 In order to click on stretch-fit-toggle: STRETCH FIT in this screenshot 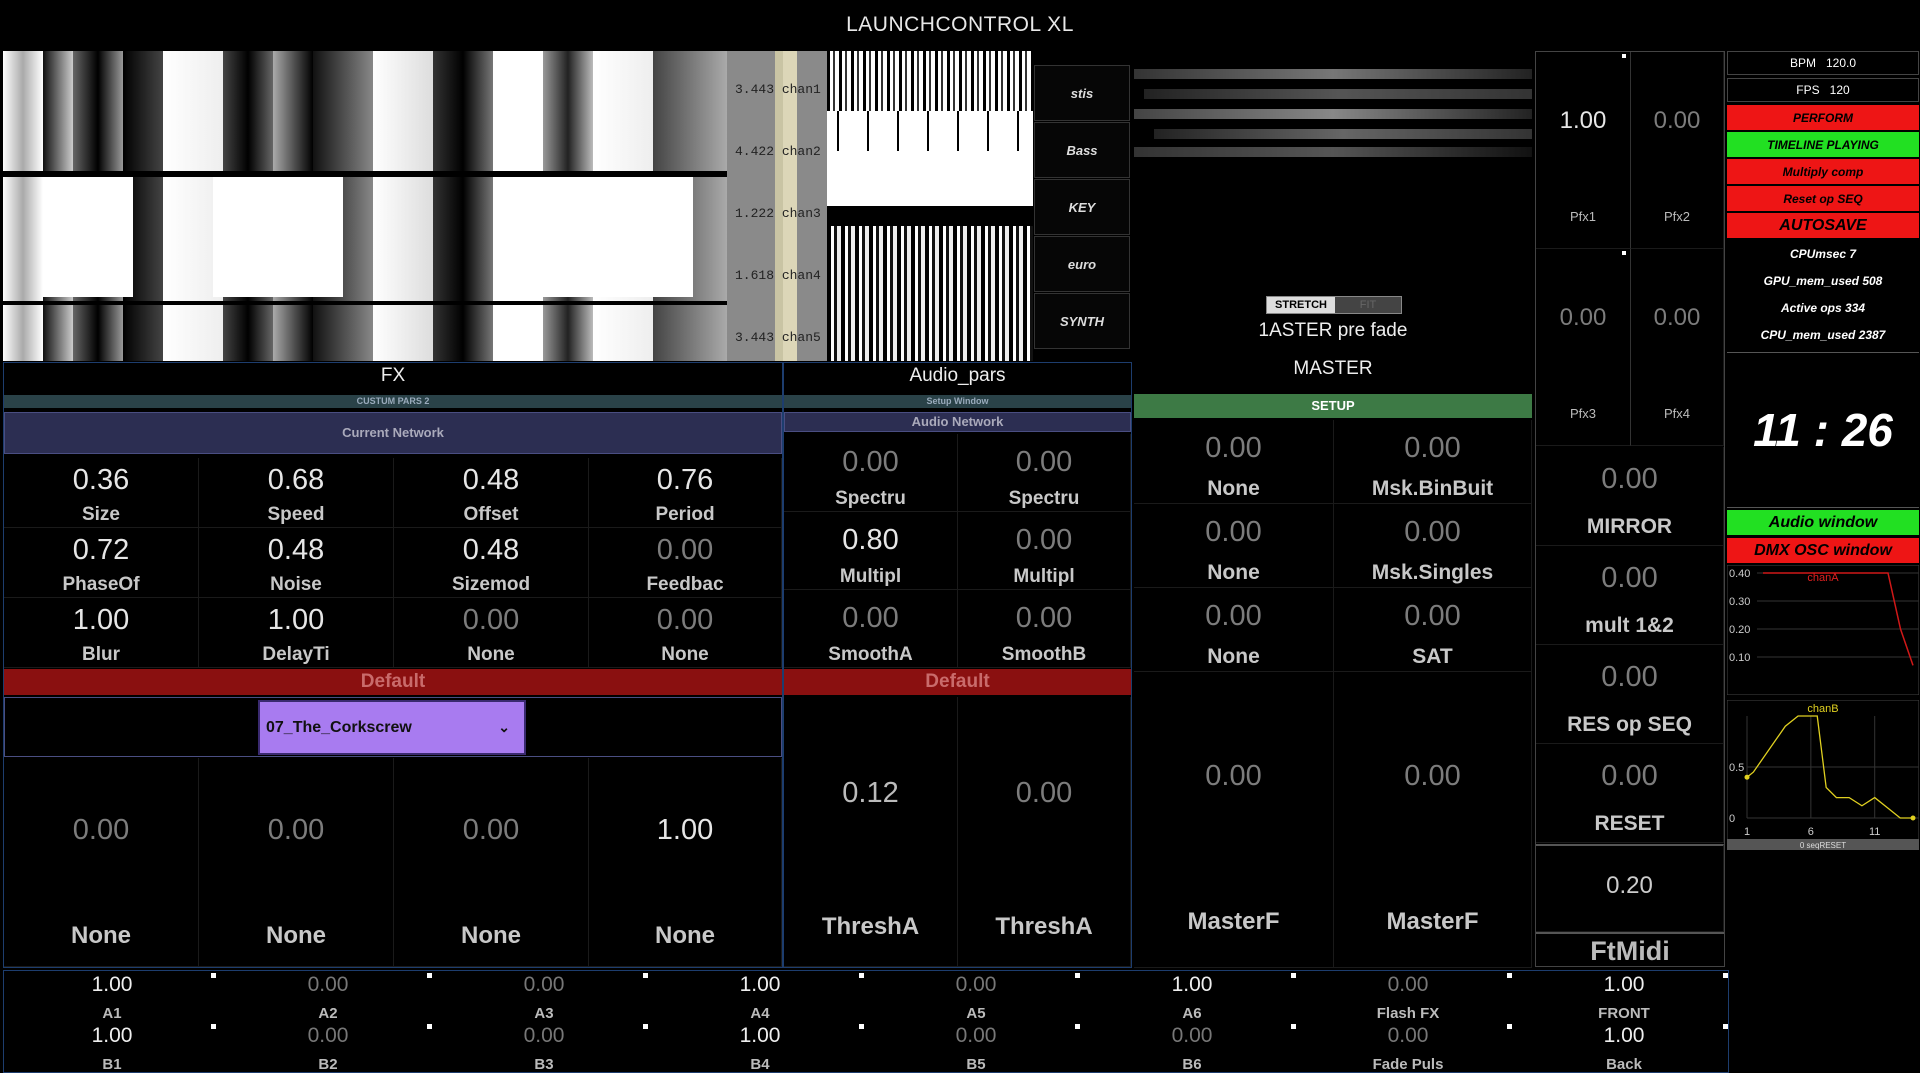, I will do `click(1334, 305)`.